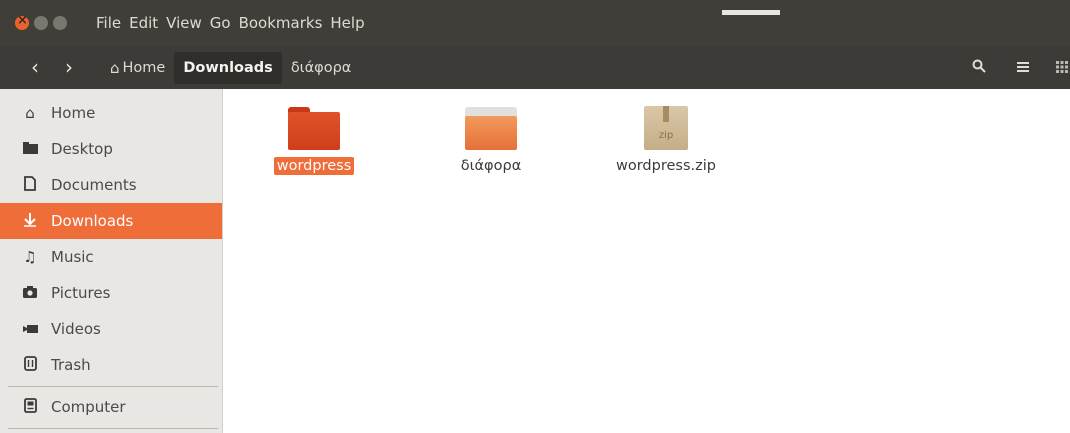 The image size is (1070, 433). I want to click on download-arrow-icon, so click(30, 221).